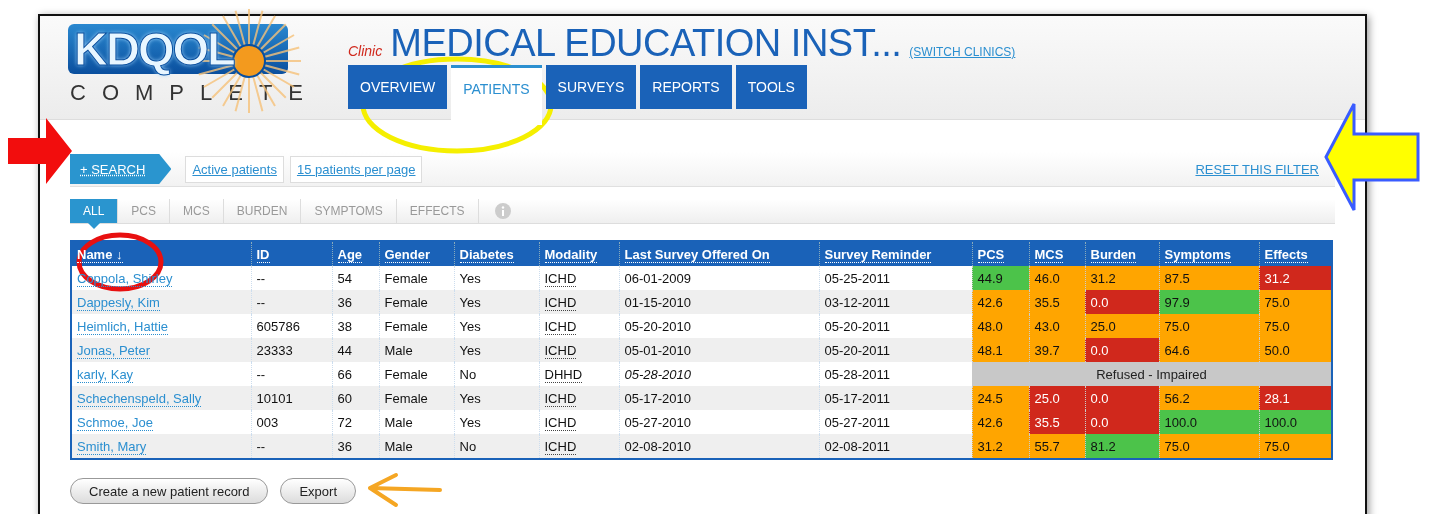 The height and width of the screenshot is (514, 1429). What do you see at coordinates (118, 302) in the screenshot?
I see `patient-name-link: Dappesly, Kim` at bounding box center [118, 302].